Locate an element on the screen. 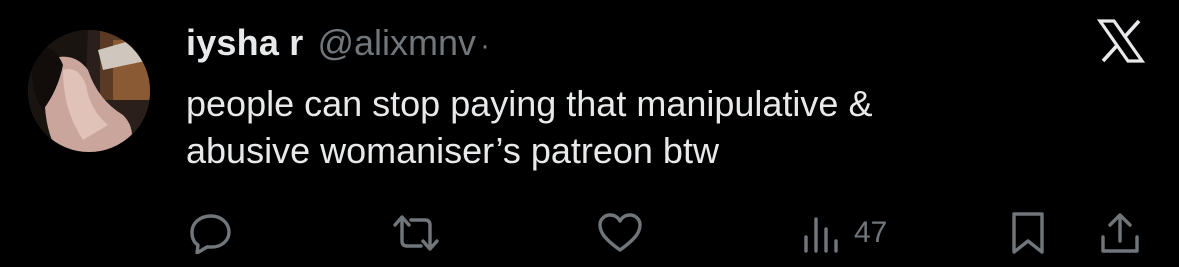  views-button: 47 is located at coordinates (844, 233).